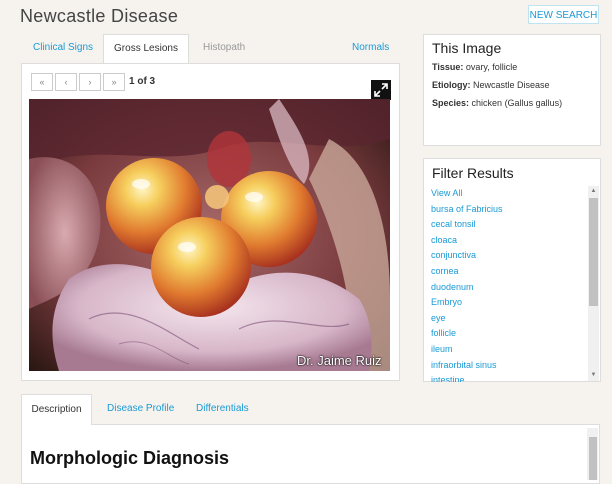  What do you see at coordinates (506, 303) in the screenshot?
I see `filter-item-embryo: Embryo` at bounding box center [506, 303].